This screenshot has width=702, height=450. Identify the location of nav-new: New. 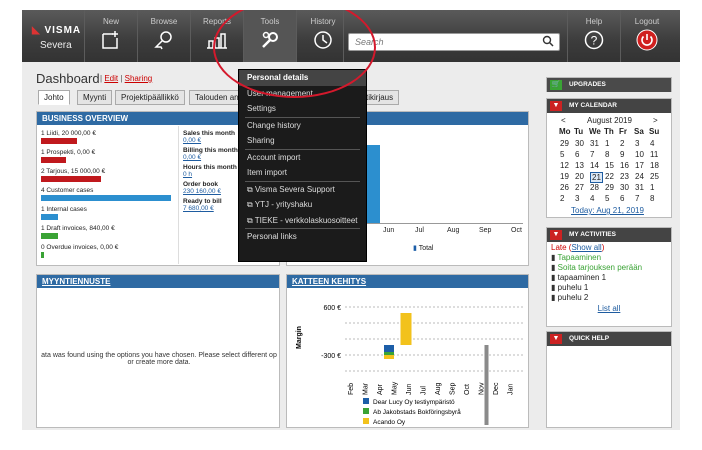
(111, 36).